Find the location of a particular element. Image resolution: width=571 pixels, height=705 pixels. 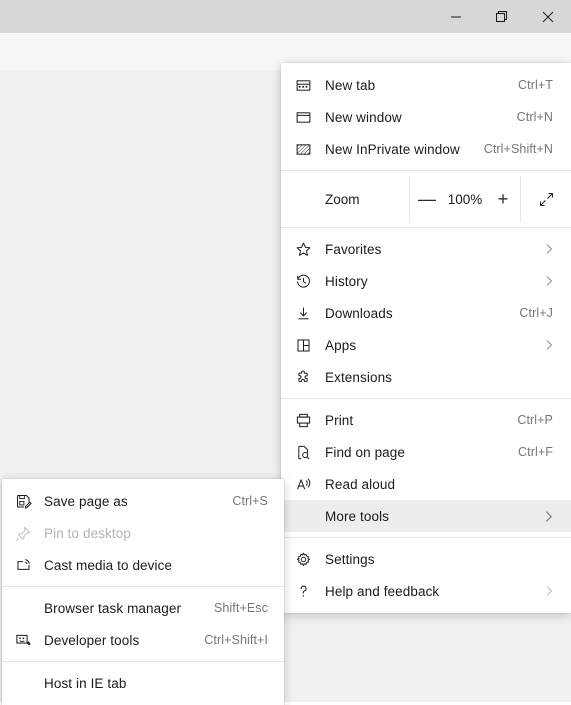

menu-item-extensions: Extensions is located at coordinates (426, 377).